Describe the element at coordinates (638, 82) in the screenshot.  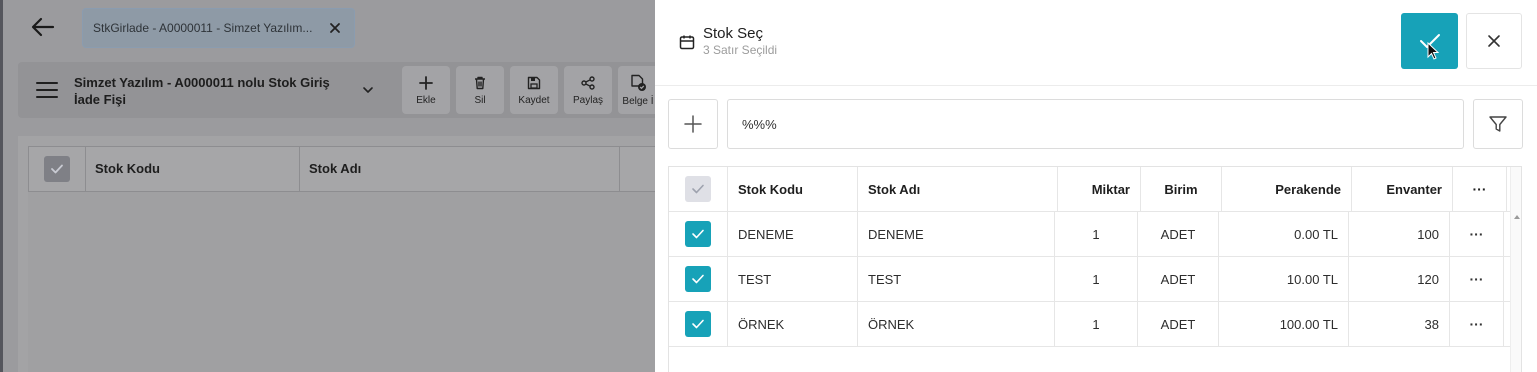
I see `document-check-icon` at that location.